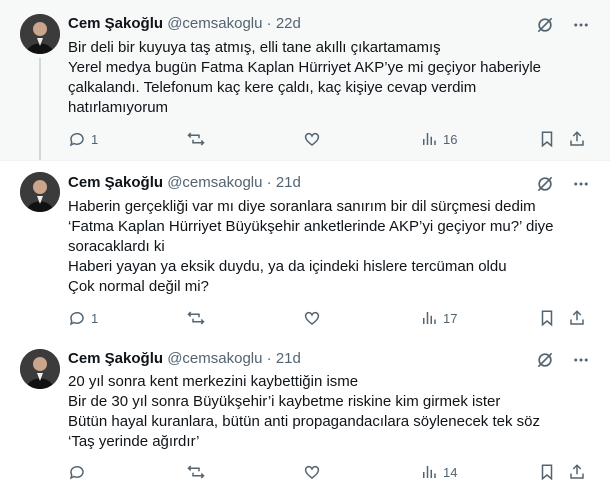 The width and height of the screenshot is (610, 489). I want to click on thread-line, so click(40, 109).